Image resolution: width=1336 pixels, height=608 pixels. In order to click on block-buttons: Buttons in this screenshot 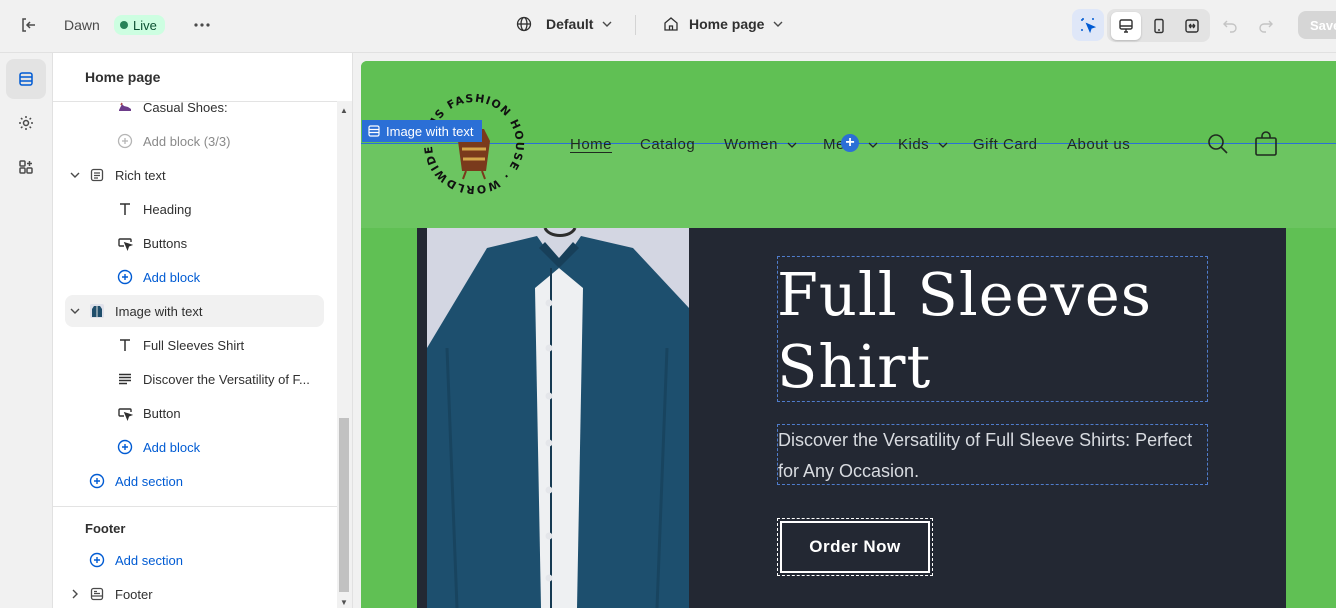, I will do `click(151, 243)`.